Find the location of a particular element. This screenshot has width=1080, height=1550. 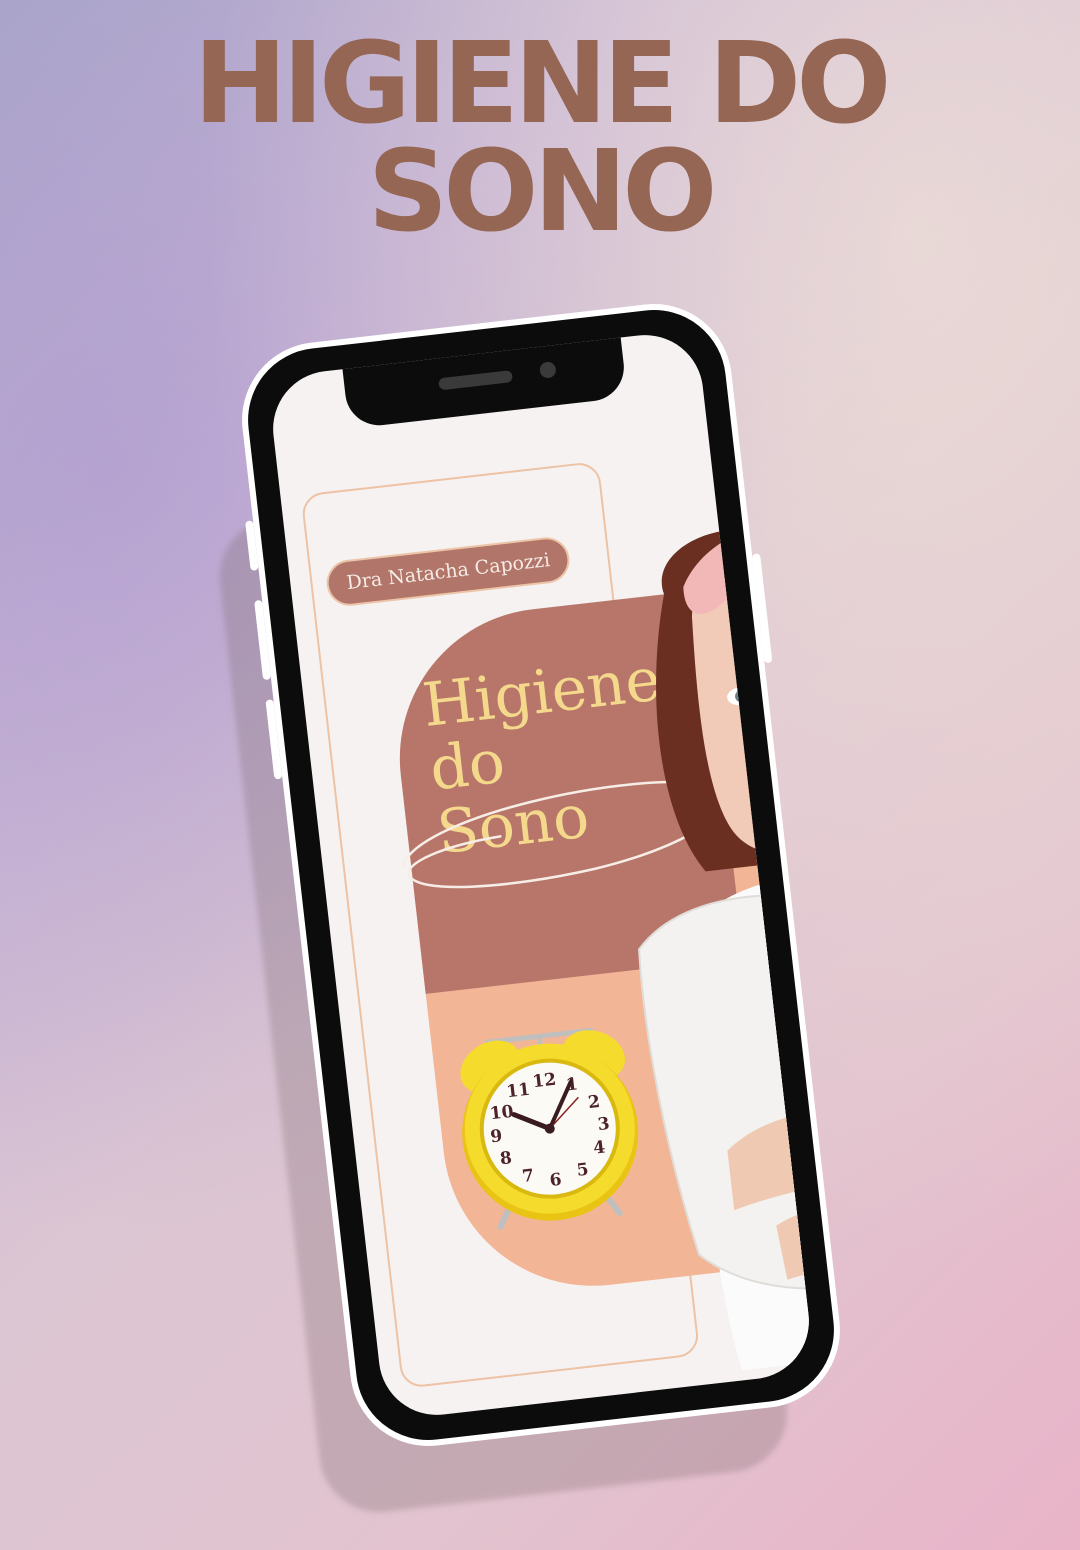

clock-number-2: 2 is located at coordinates (594, 1102).